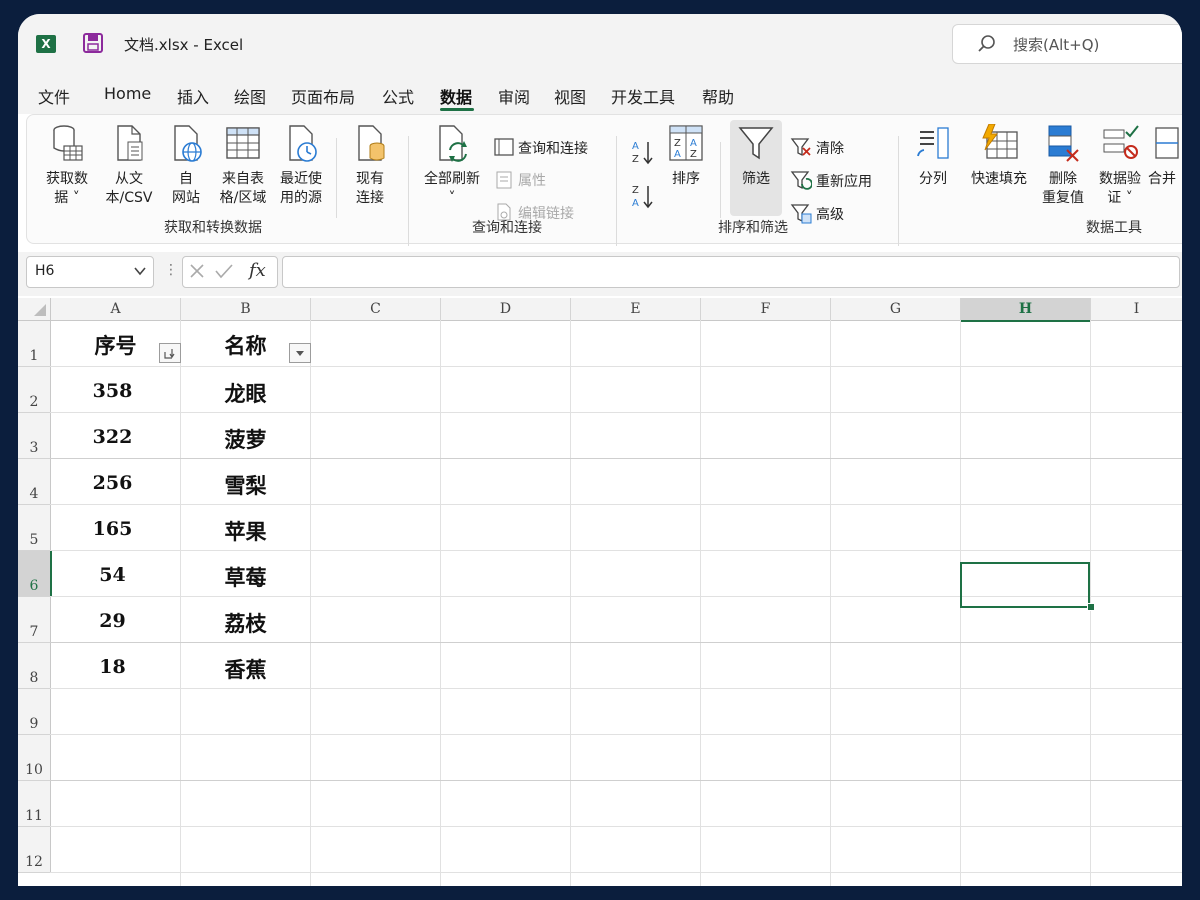  I want to click on from-web-button: 自 网站, so click(186, 166).